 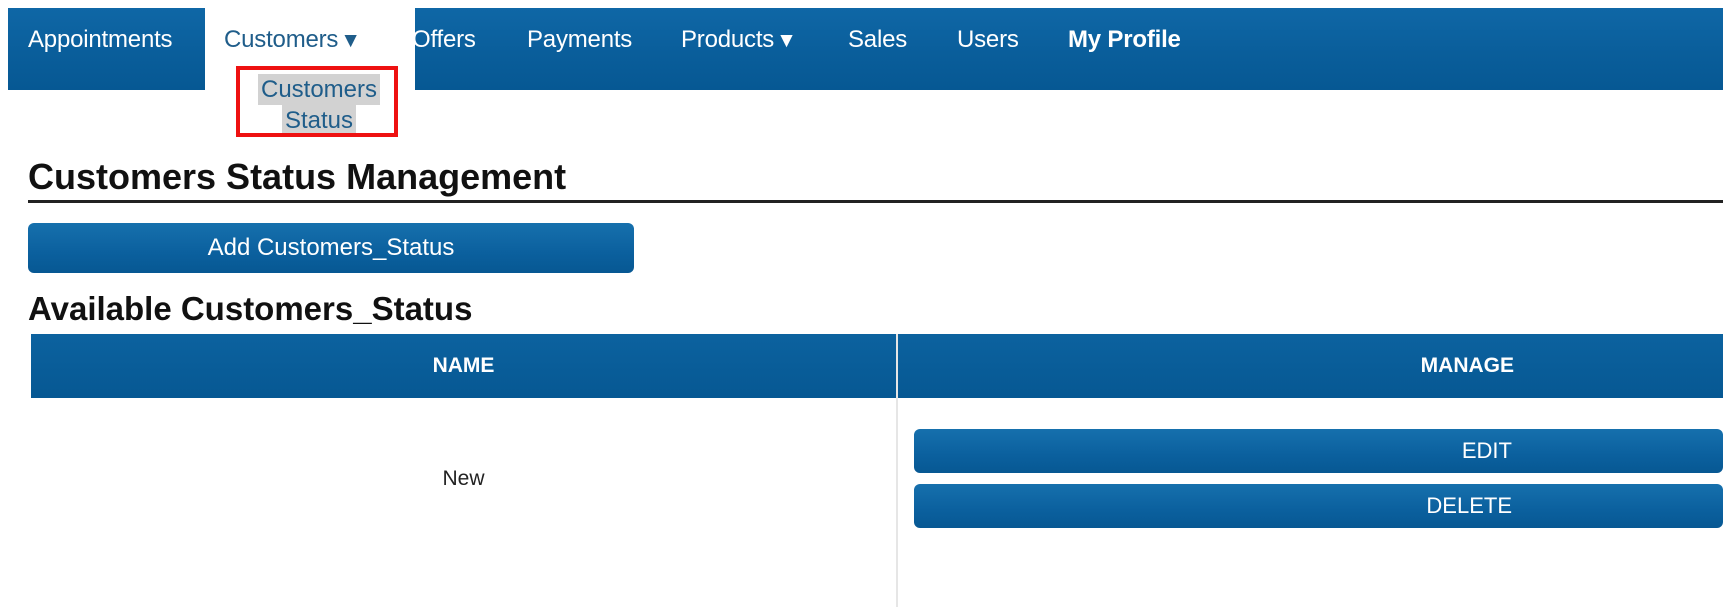 I want to click on nav-item-customers: Customers▼, so click(x=292, y=40).